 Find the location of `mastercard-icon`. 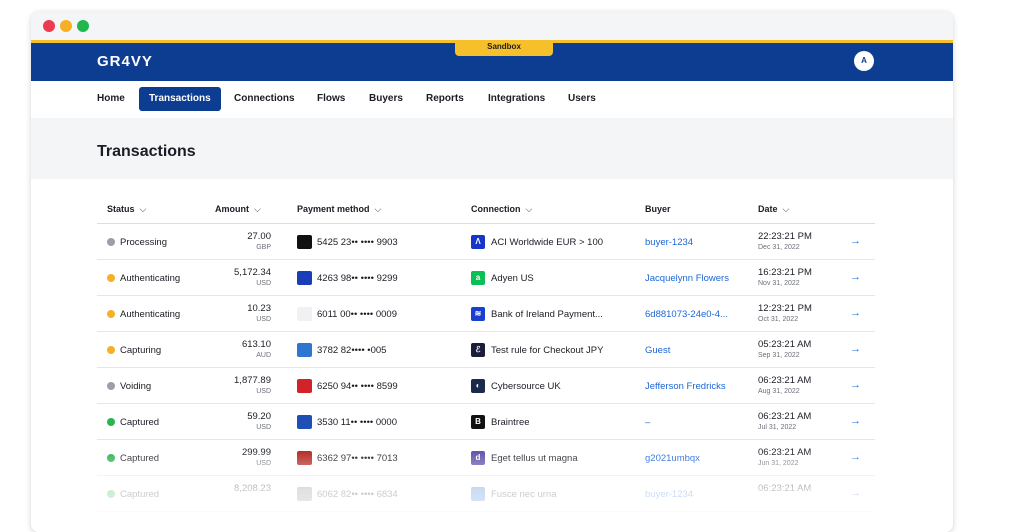

mastercard-icon is located at coordinates (304, 242).